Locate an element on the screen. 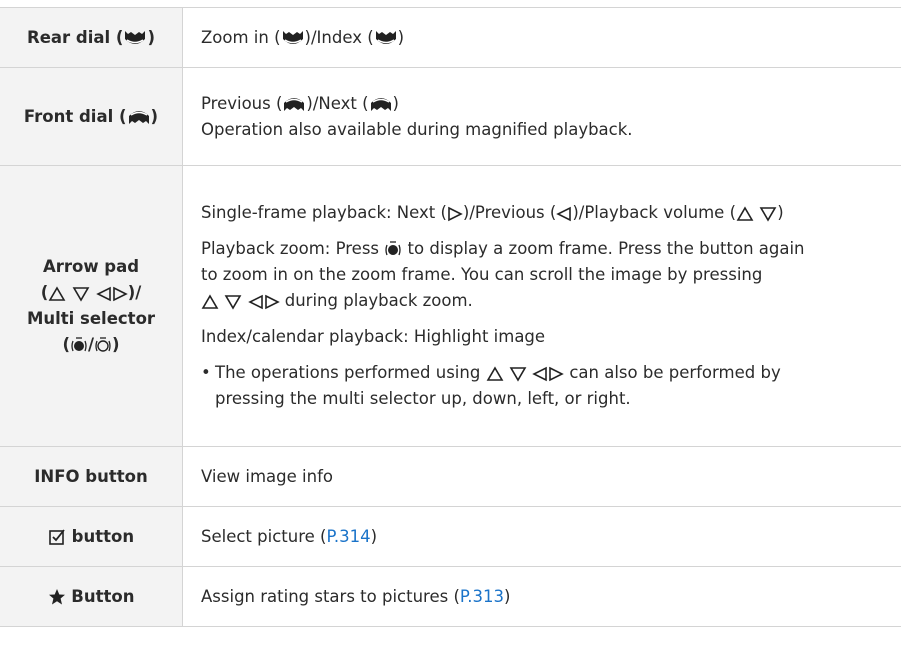  index-calendar-text: Index/calendar playback: Highlight image is located at coordinates (373, 336).